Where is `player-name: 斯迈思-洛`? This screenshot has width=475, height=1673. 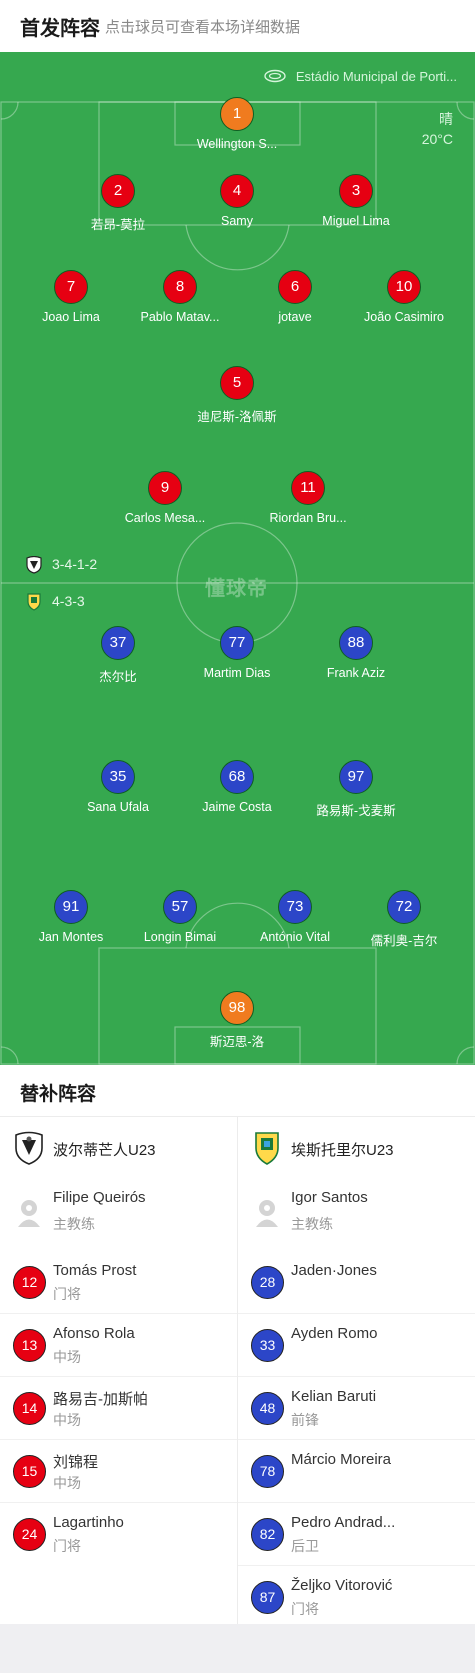
player-name: 斯迈思-洛 is located at coordinates (237, 1042).